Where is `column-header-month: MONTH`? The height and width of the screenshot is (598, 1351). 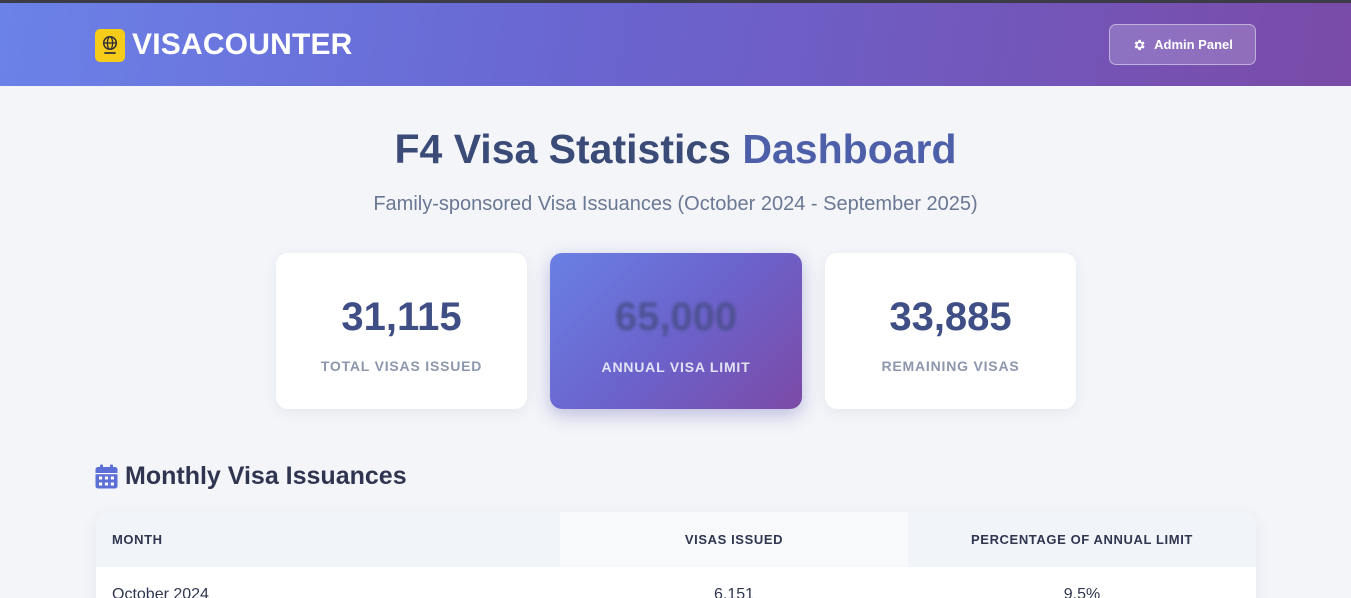
column-header-month: MONTH is located at coordinates (137, 539).